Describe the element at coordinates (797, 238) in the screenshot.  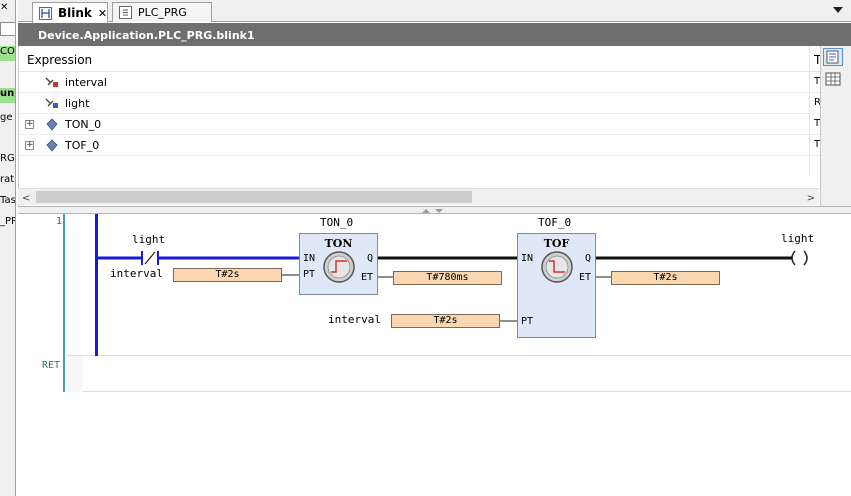
I see `coil-variable: light` at that location.